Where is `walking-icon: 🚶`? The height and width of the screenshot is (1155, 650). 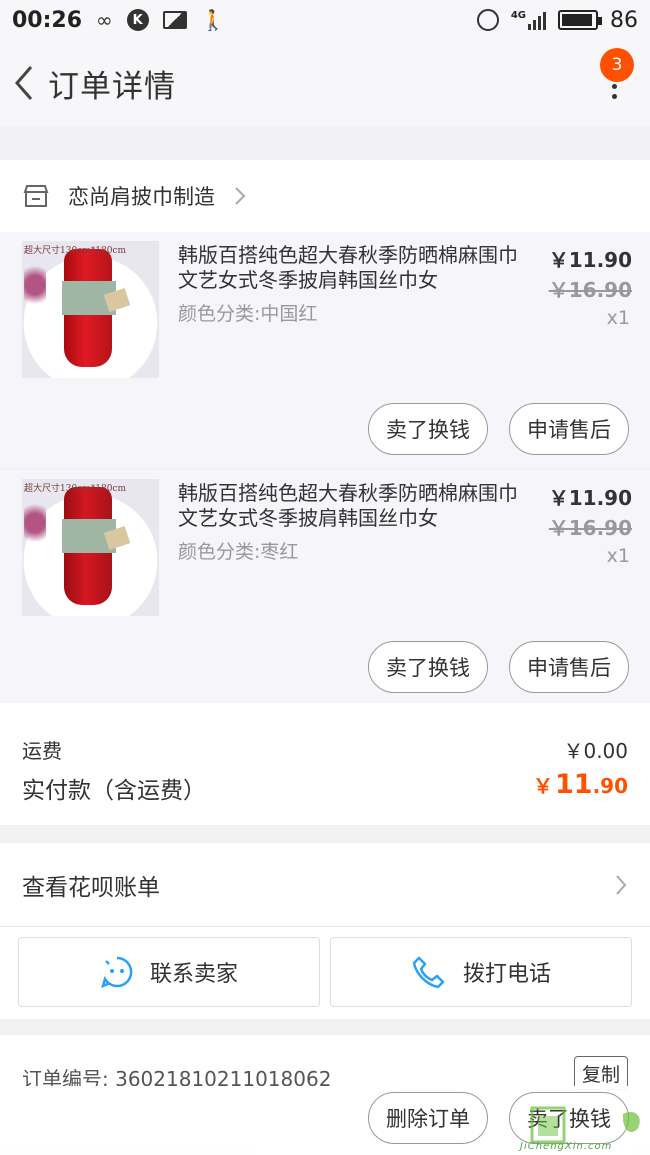
walking-icon: 🚶 is located at coordinates (213, 20).